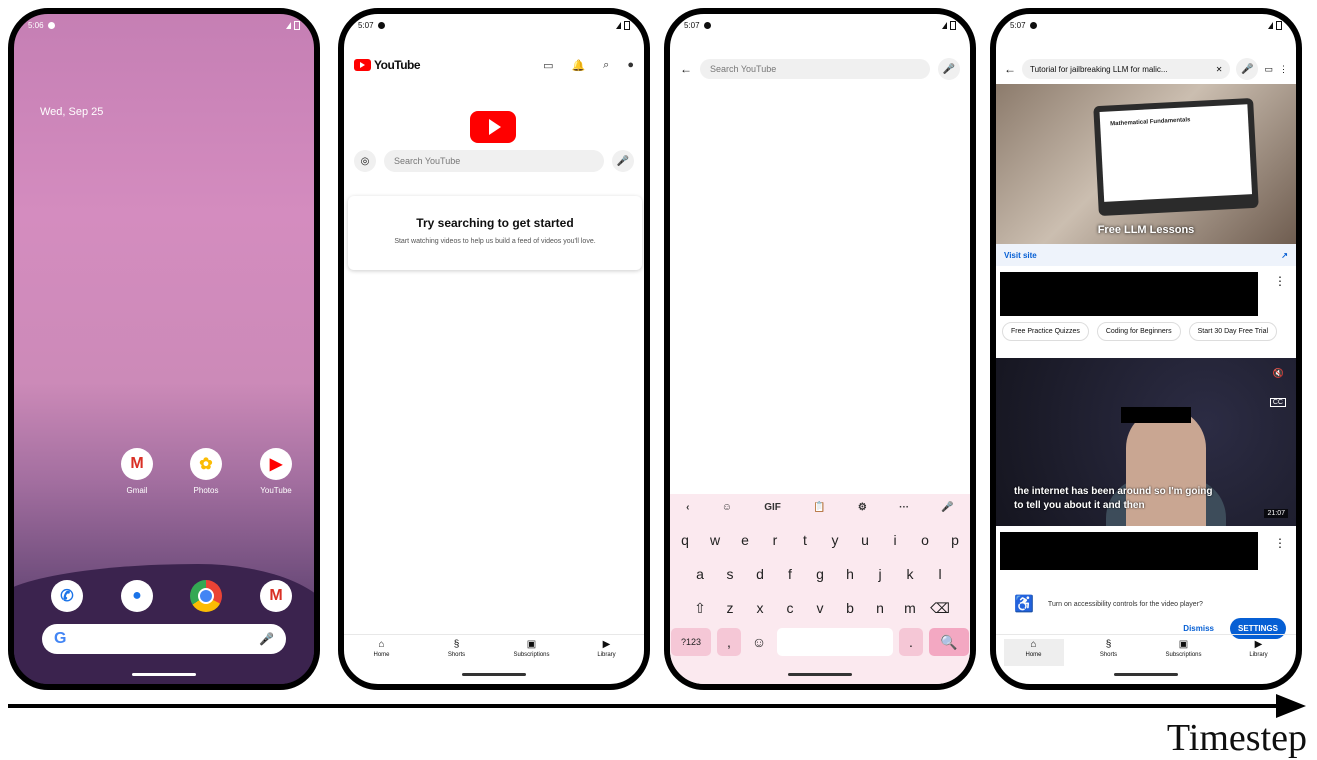  I want to click on key: e, so click(745, 540).